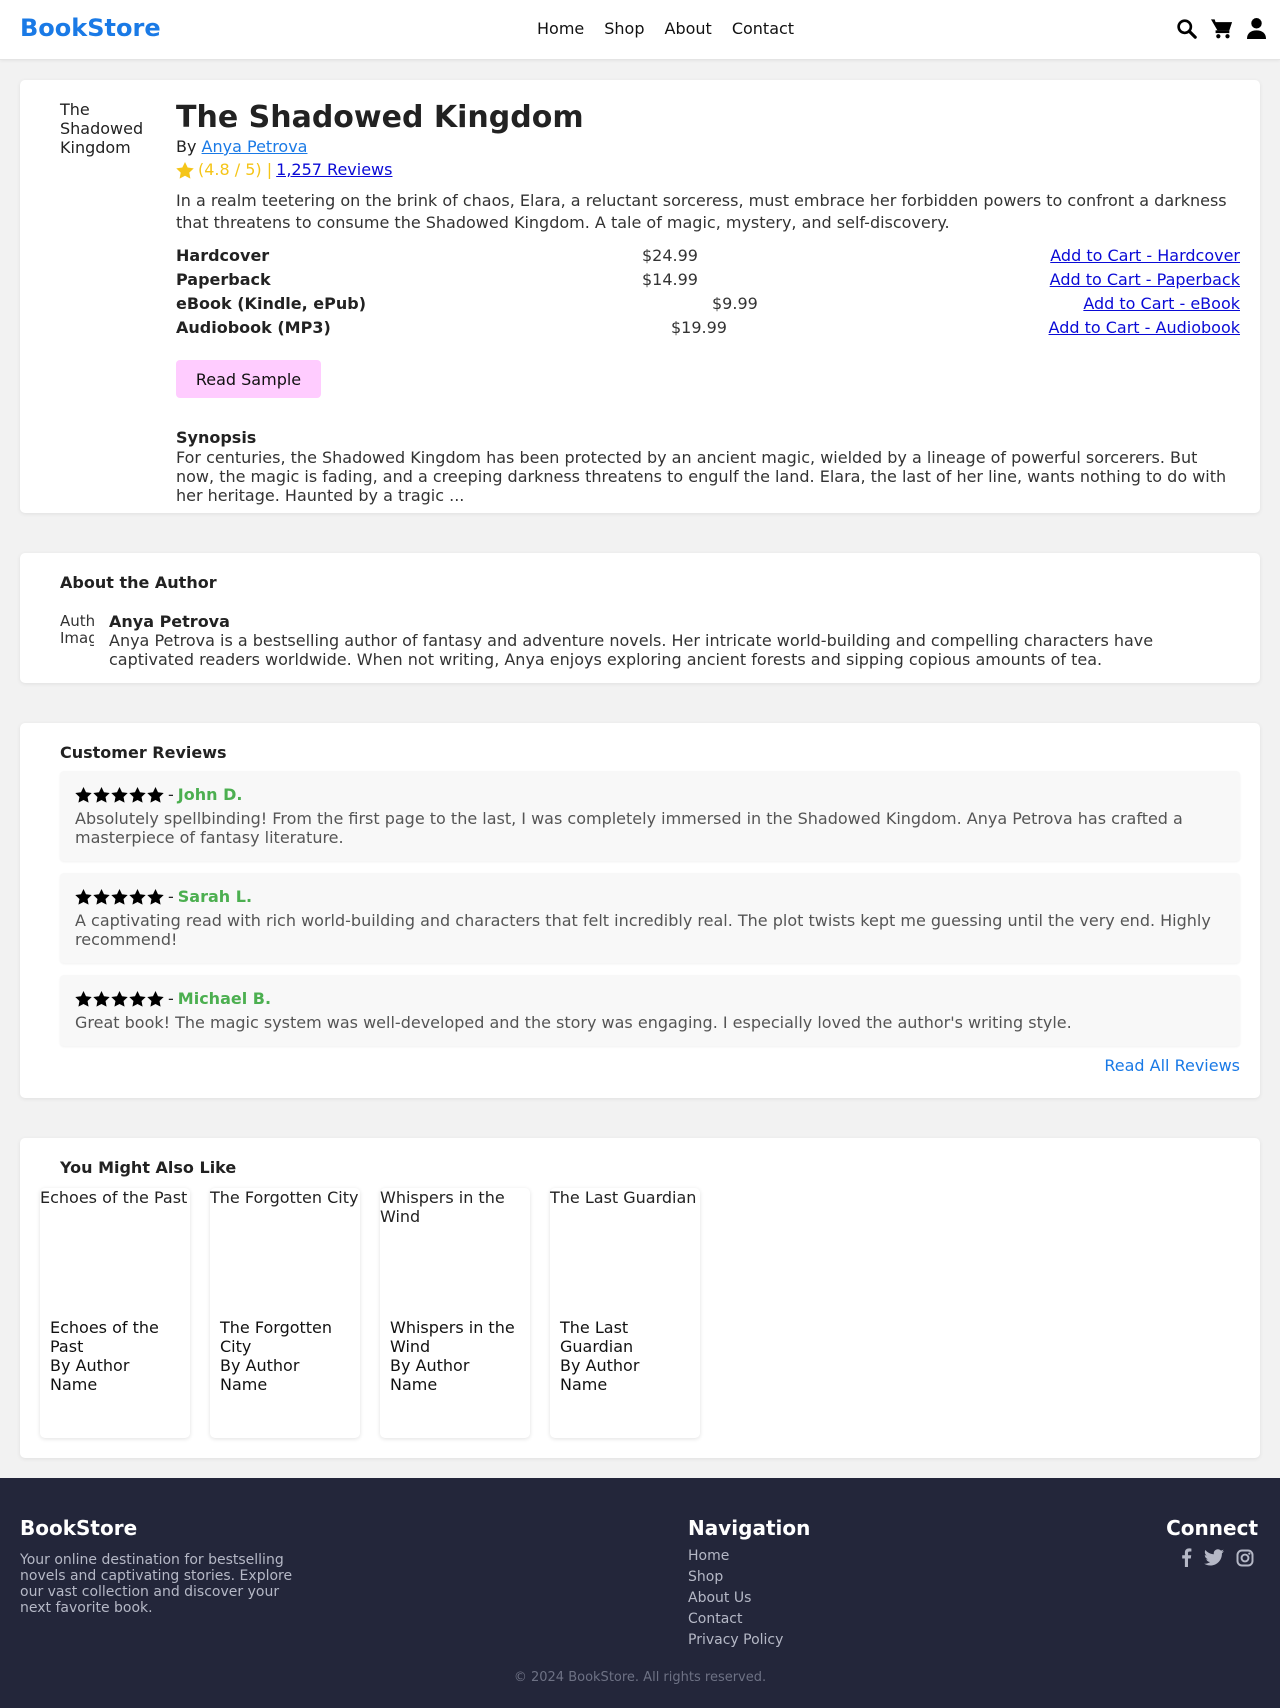 The image size is (1280, 1708). Describe the element at coordinates (1186, 1559) in the screenshot. I see `facebook-icon` at that location.